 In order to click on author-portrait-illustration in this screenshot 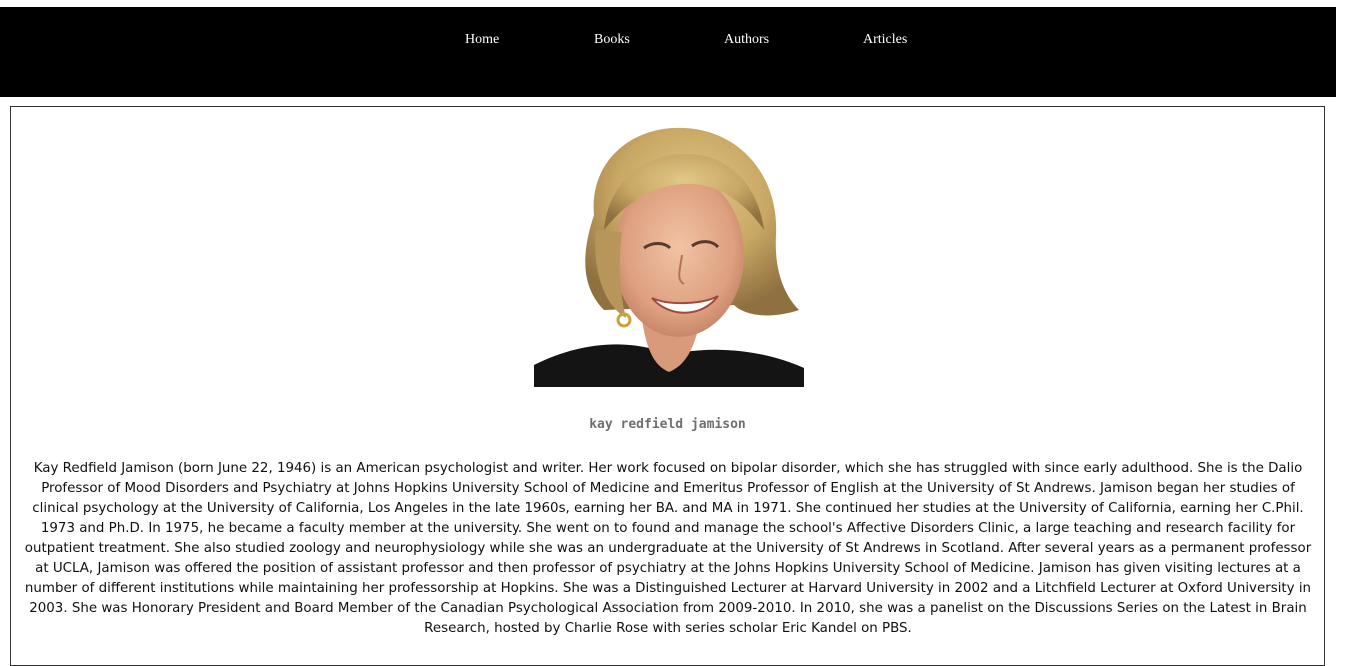, I will do `click(669, 253)`.